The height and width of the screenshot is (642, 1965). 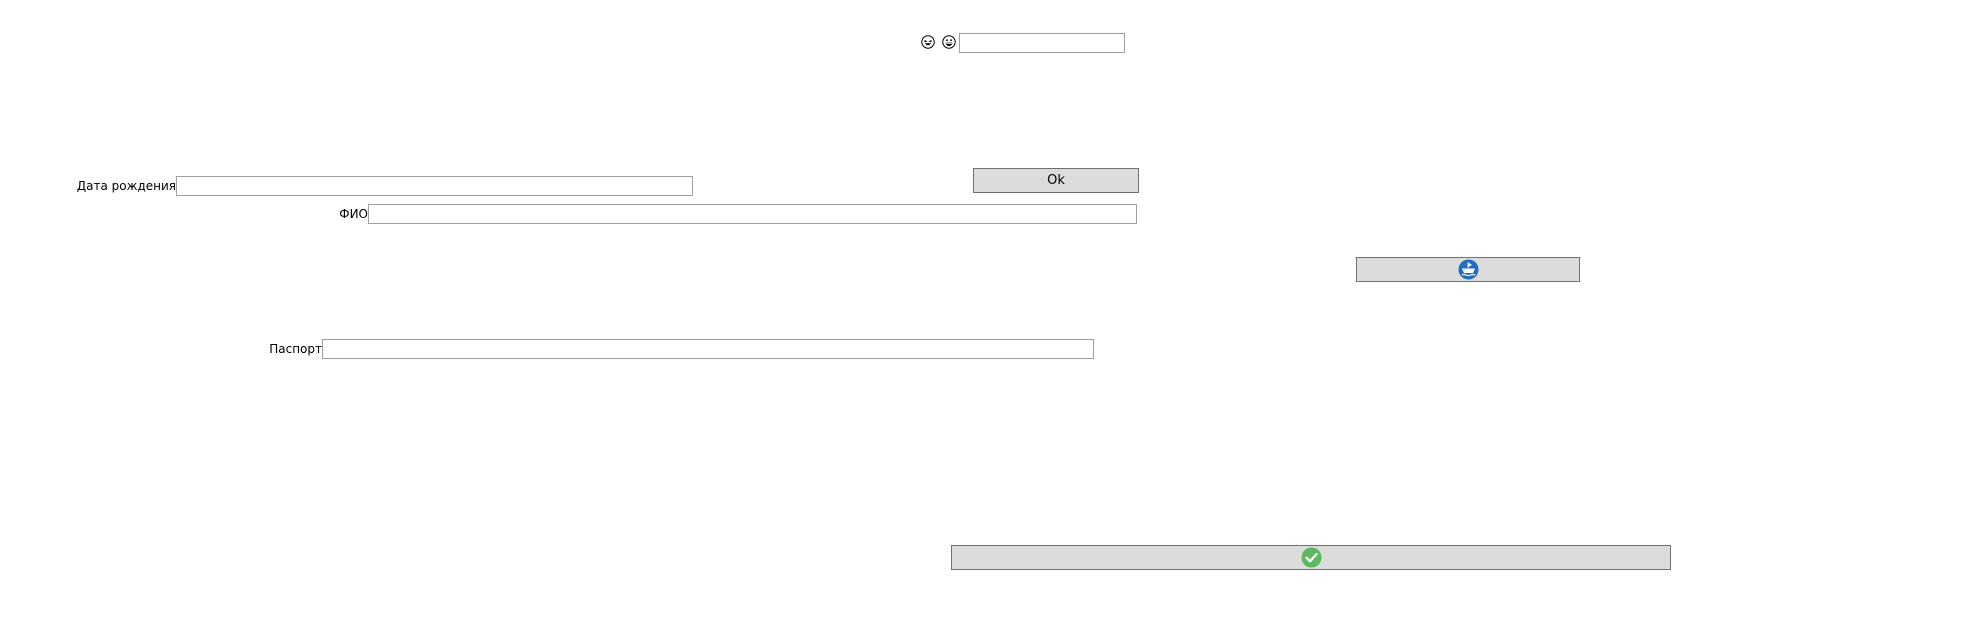 What do you see at coordinates (434, 186) in the screenshot?
I see `birth-date-field` at bounding box center [434, 186].